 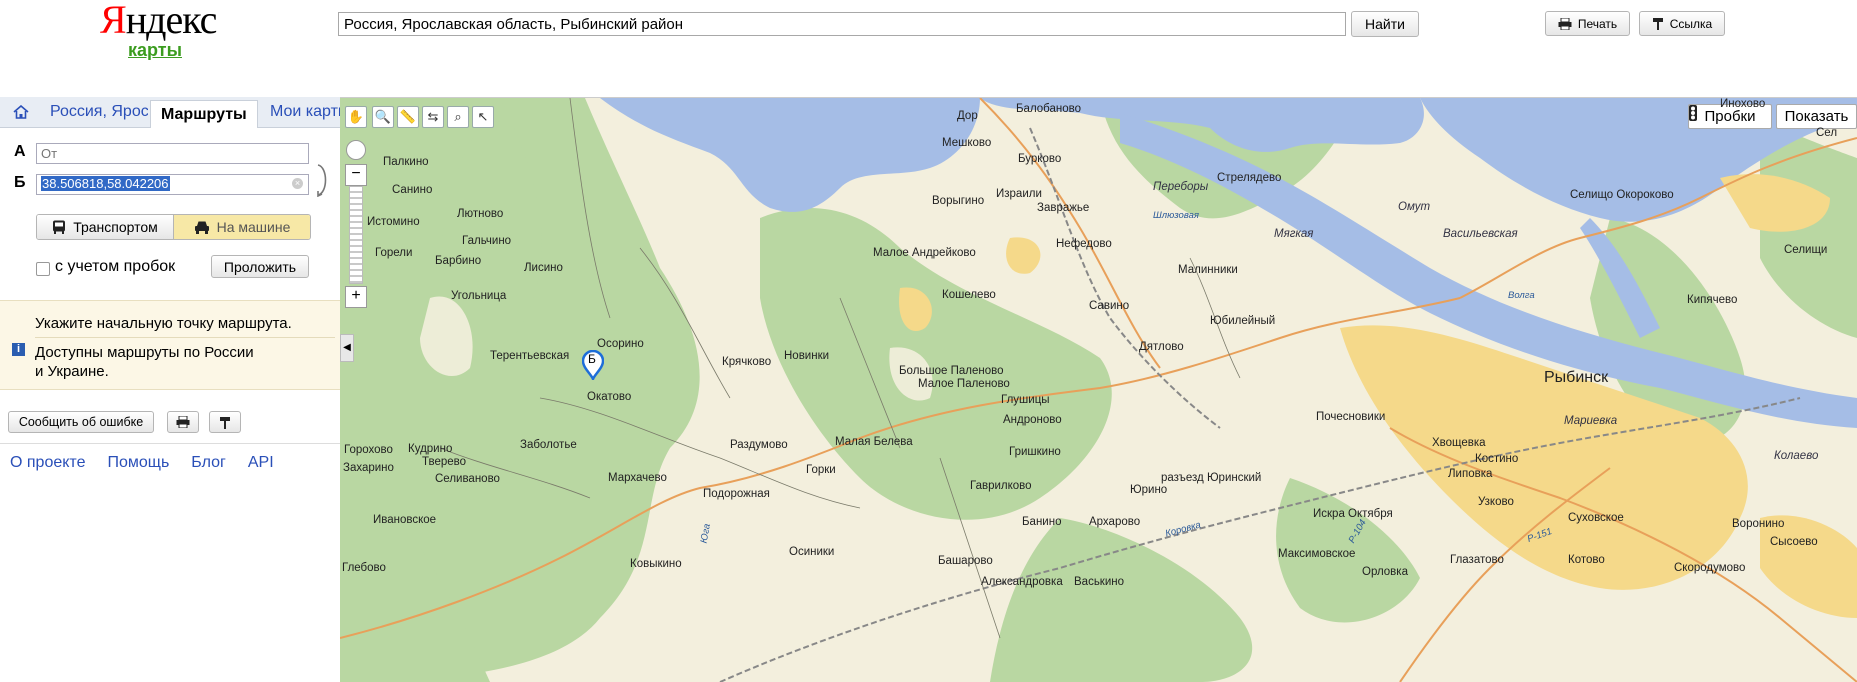 What do you see at coordinates (356, 150) in the screenshot?
I see `locate-icon` at bounding box center [356, 150].